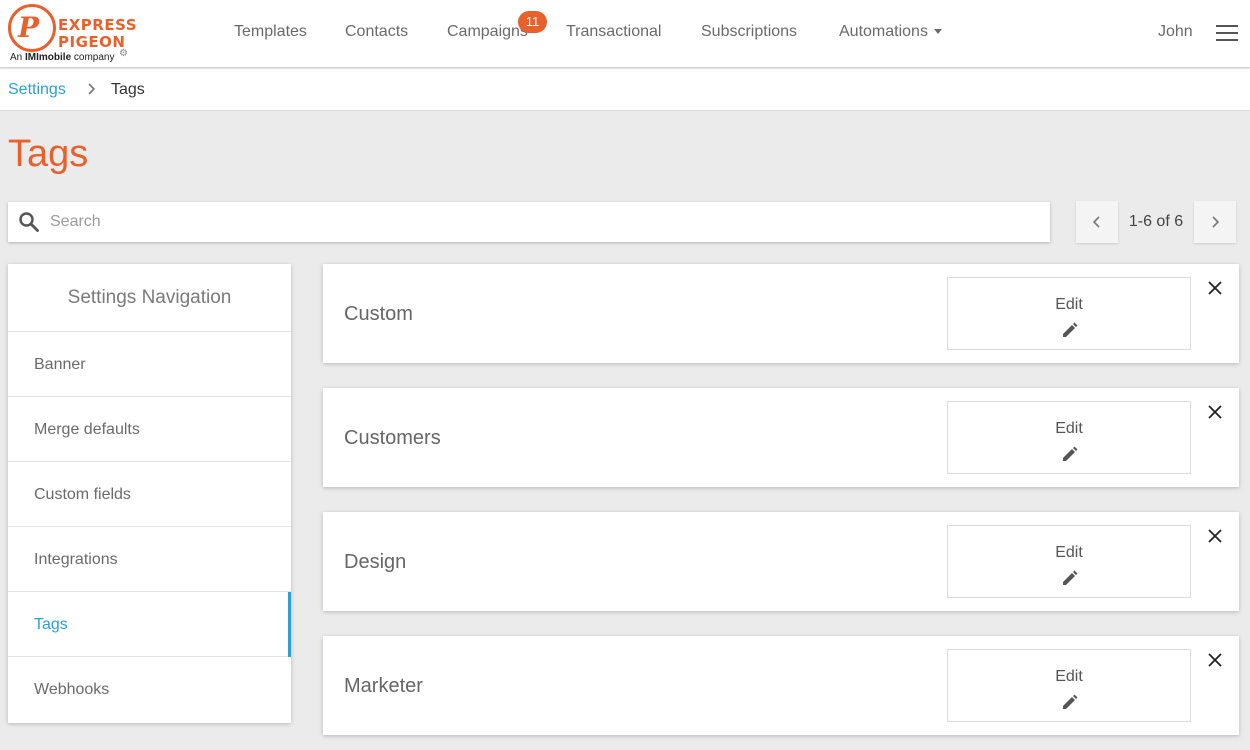  What do you see at coordinates (37, 90) in the screenshot?
I see `breadcrumb-settings-link: Settings` at bounding box center [37, 90].